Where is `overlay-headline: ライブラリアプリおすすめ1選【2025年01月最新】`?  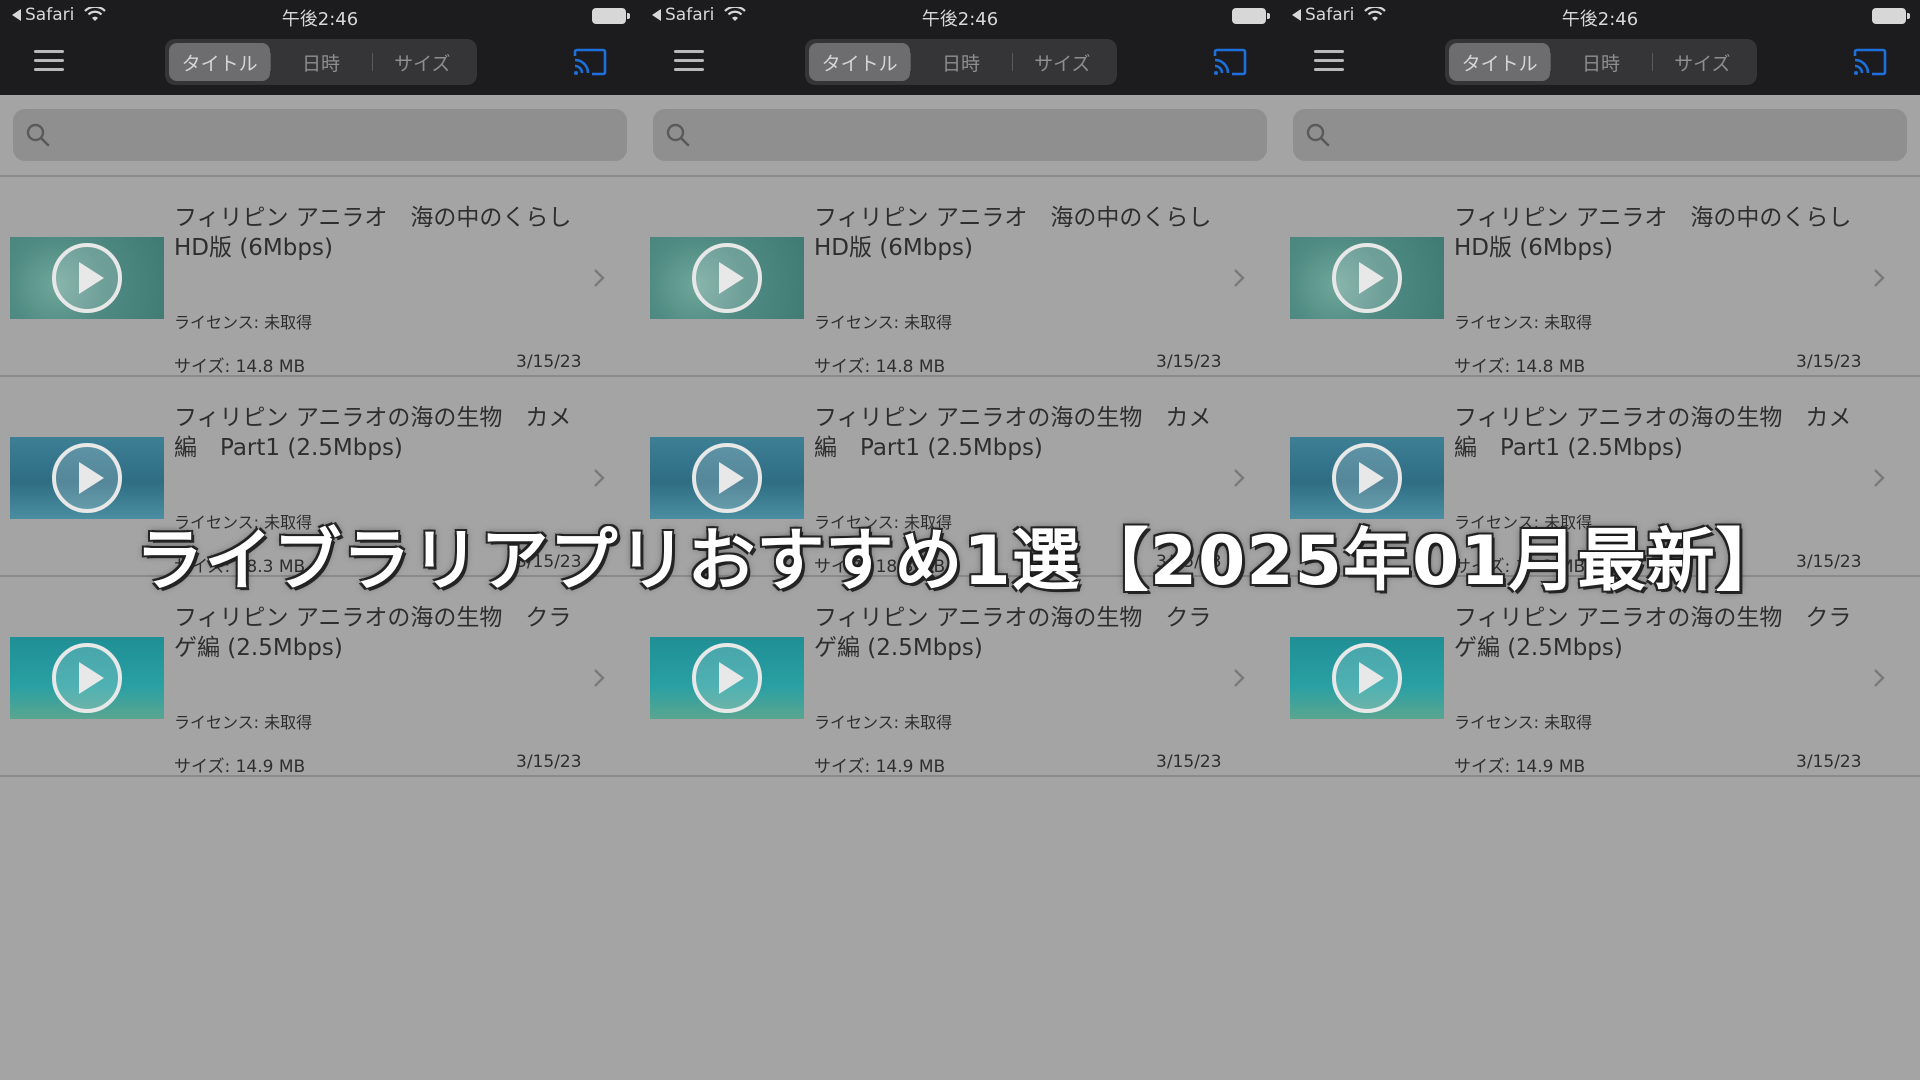
overlay-headline: ライブラリアプリおすすめ1選【2025年01月最新】 is located at coordinates (960, 561).